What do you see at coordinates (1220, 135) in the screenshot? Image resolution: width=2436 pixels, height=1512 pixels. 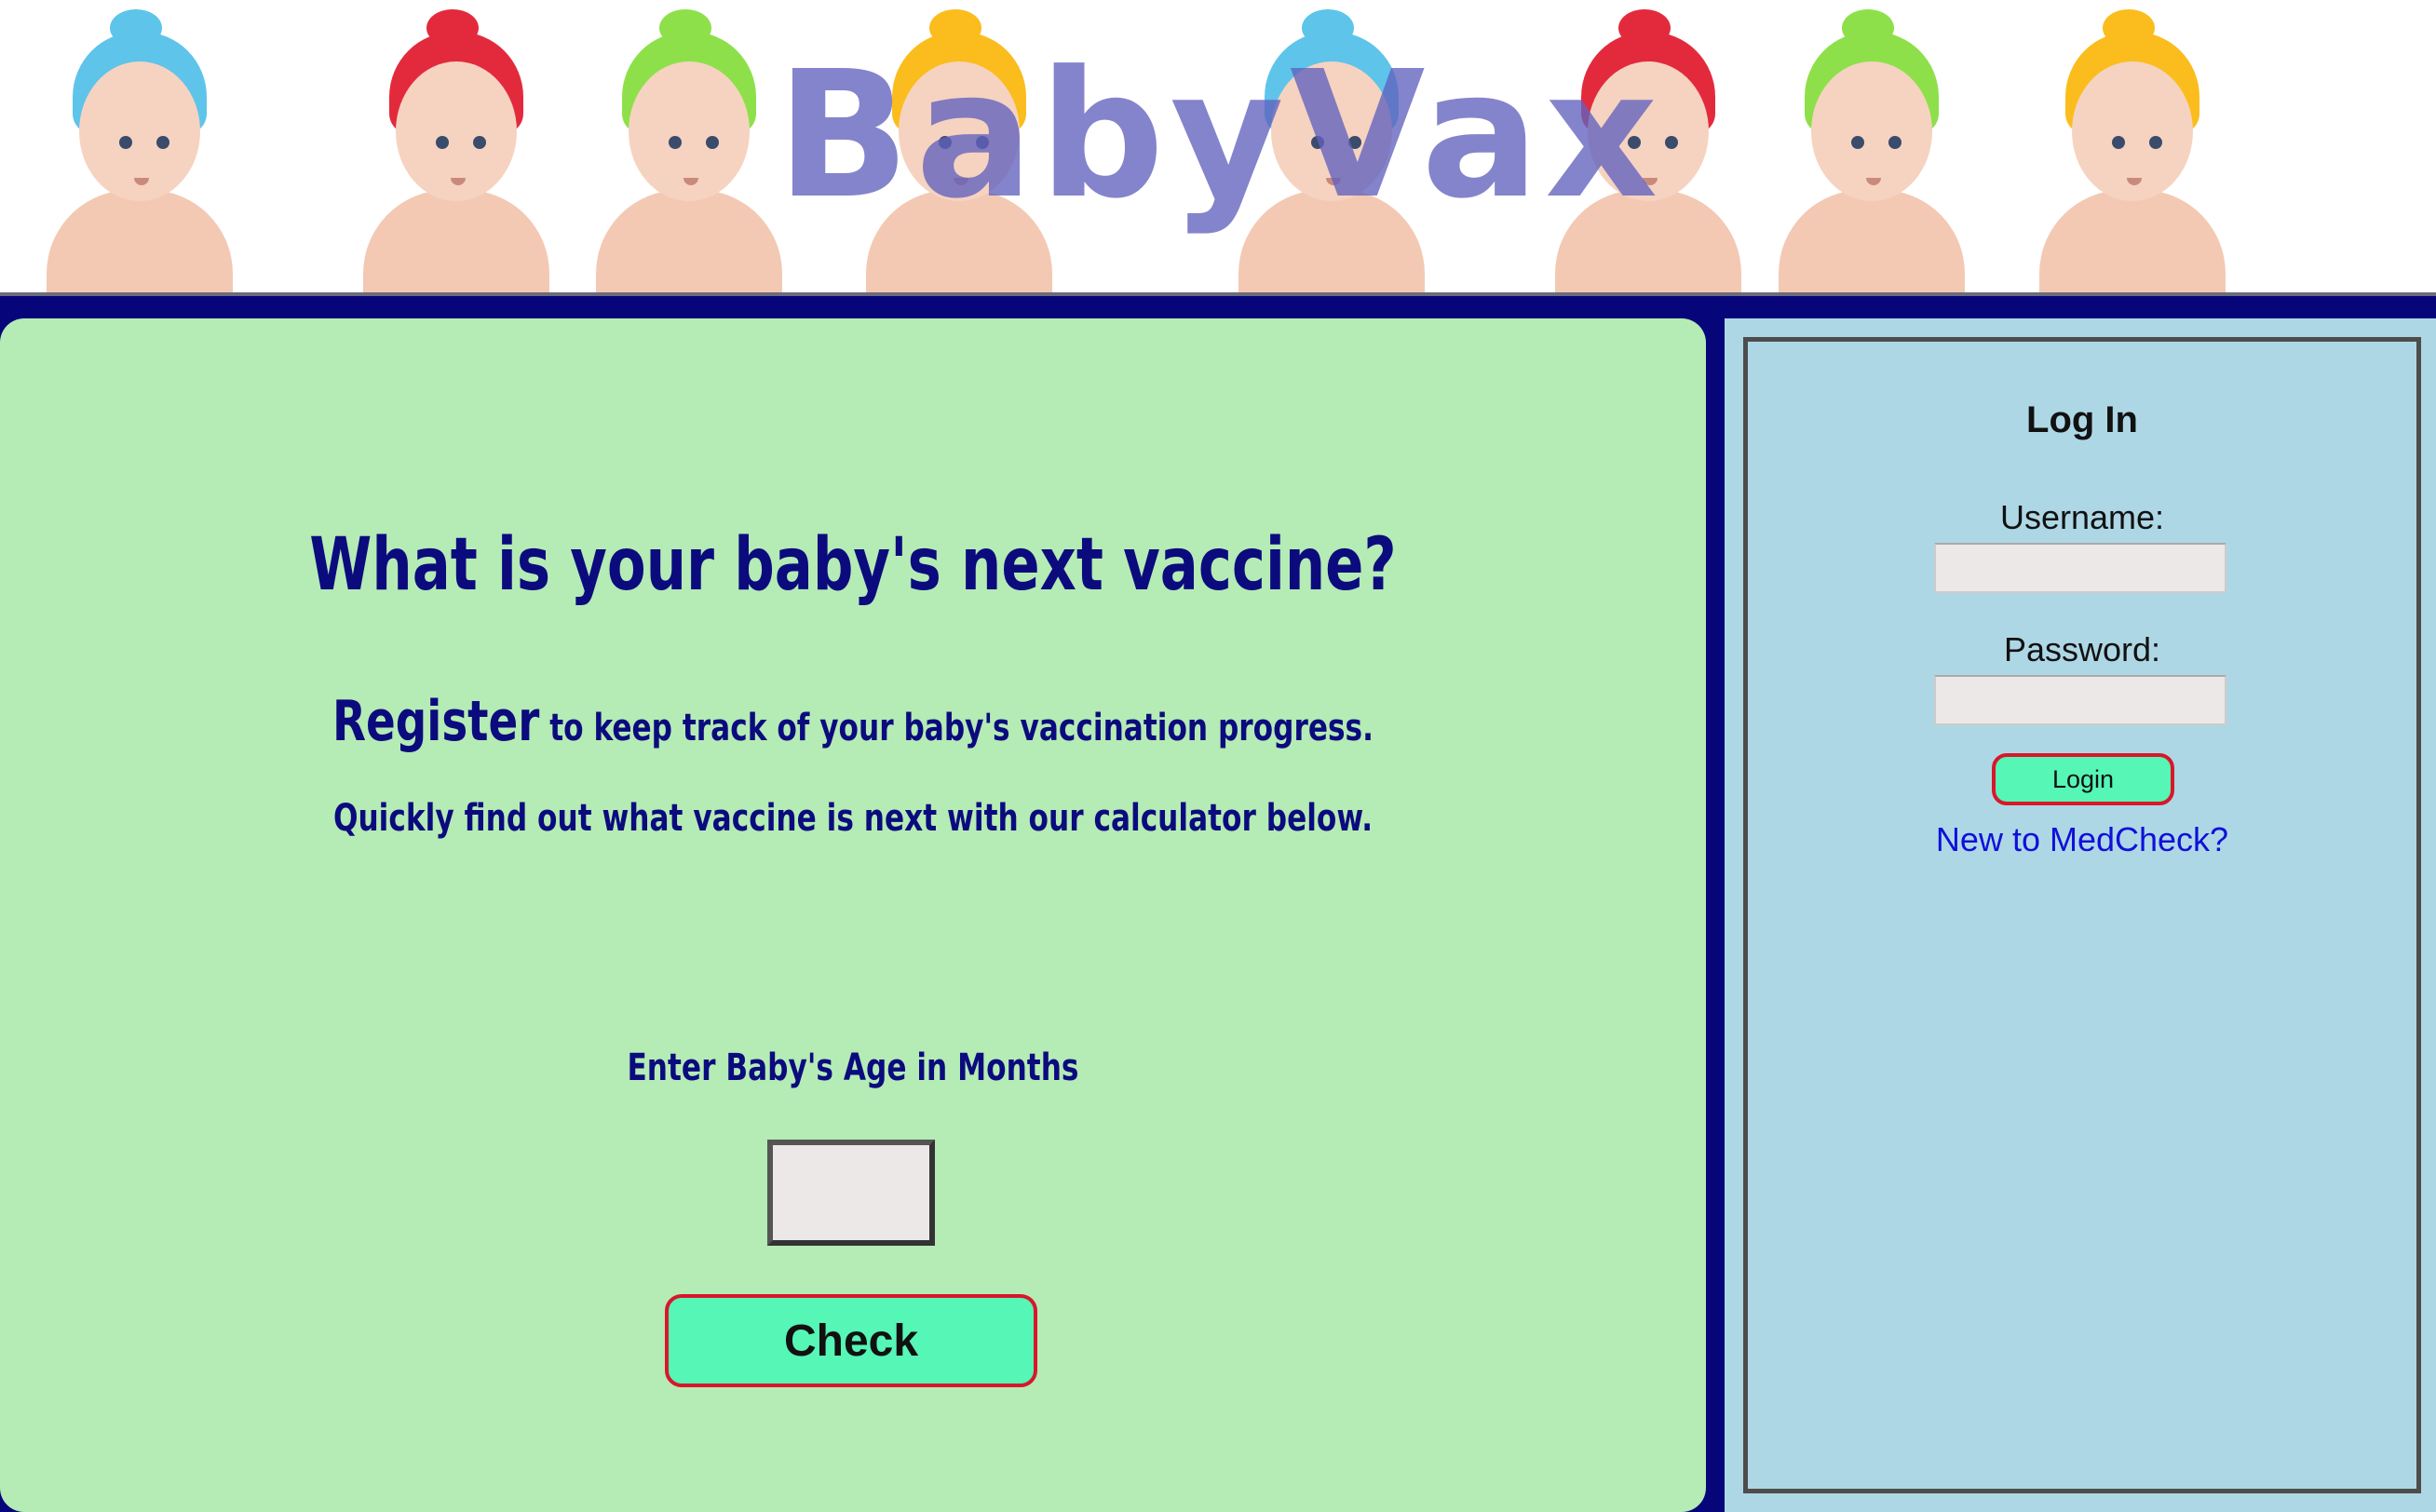 I see `site-logo-title: BabyVax` at bounding box center [1220, 135].